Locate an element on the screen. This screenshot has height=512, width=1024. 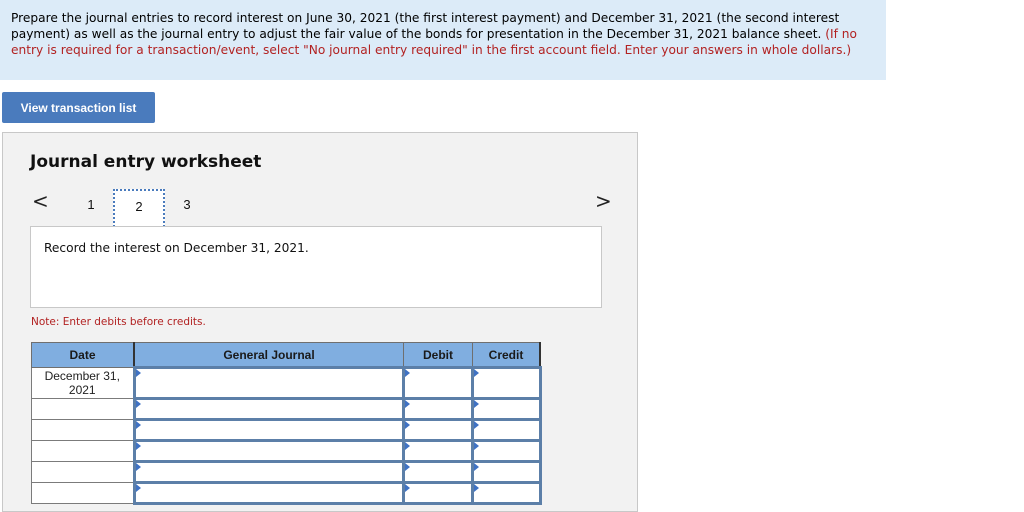
header-debit: Debit is located at coordinates (438, 355).